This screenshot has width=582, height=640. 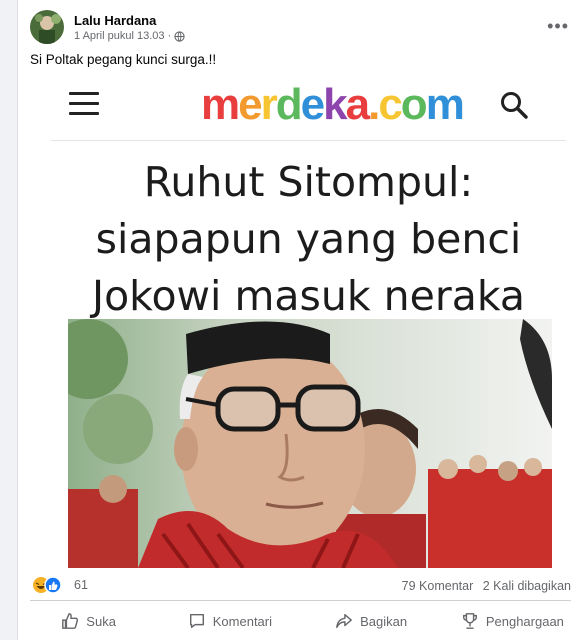 I want to click on reaction-count: 61, so click(x=81, y=585).